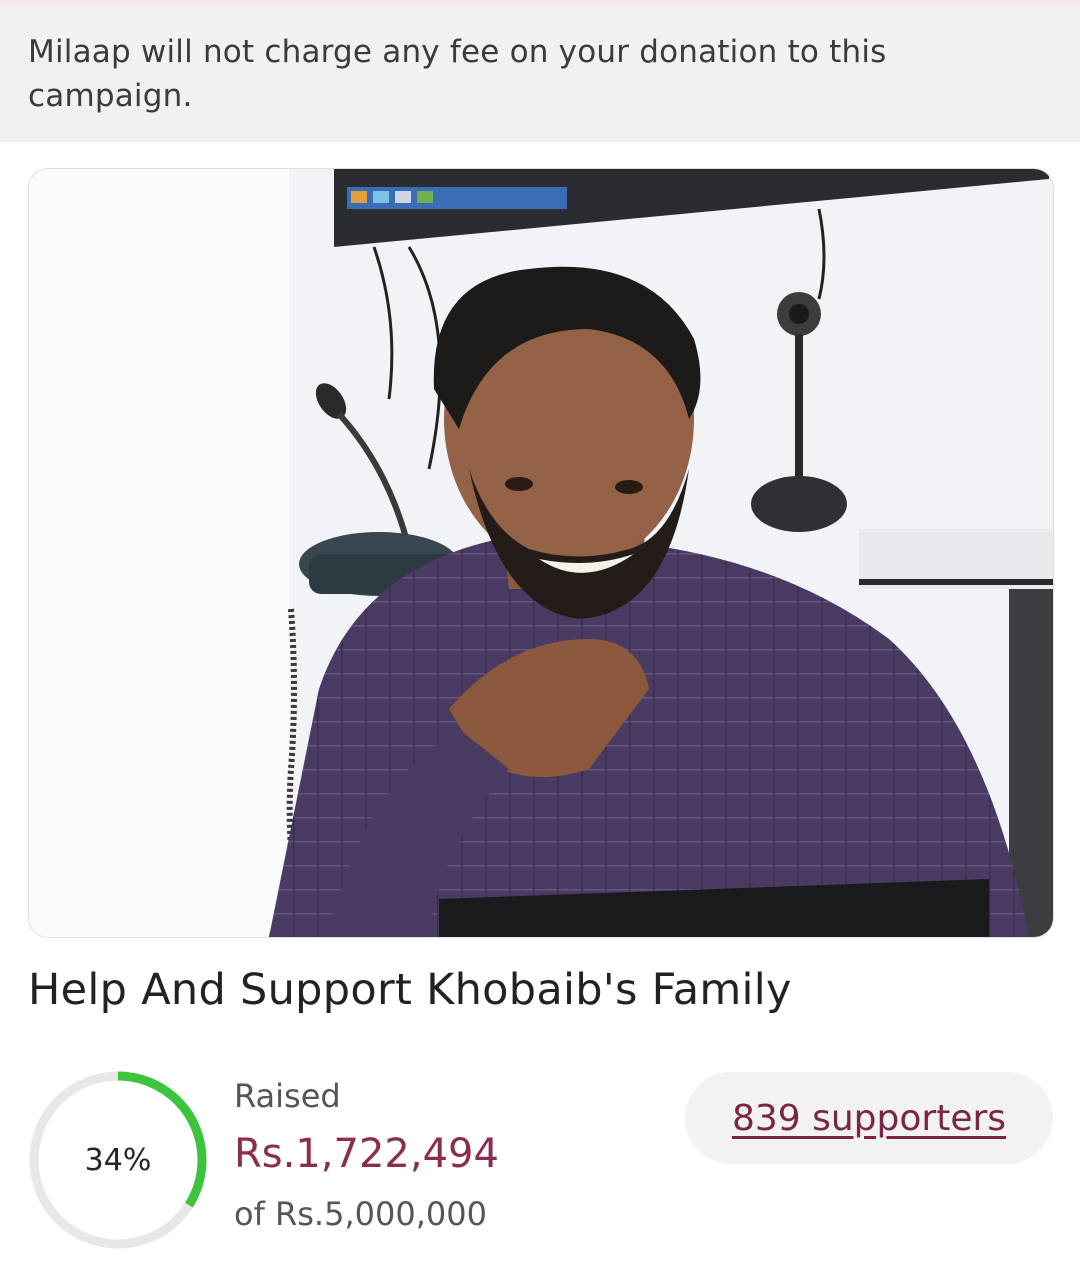 The height and width of the screenshot is (1265, 1080). What do you see at coordinates (360, 1214) in the screenshot?
I see `goal-amount: of Rs.5,000,000` at bounding box center [360, 1214].